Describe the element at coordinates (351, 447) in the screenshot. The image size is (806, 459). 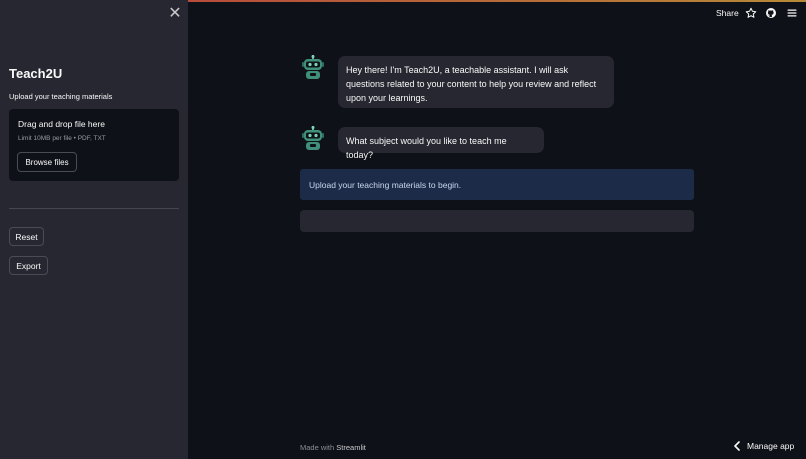
I see `streamlit-link: Streamlit` at that location.